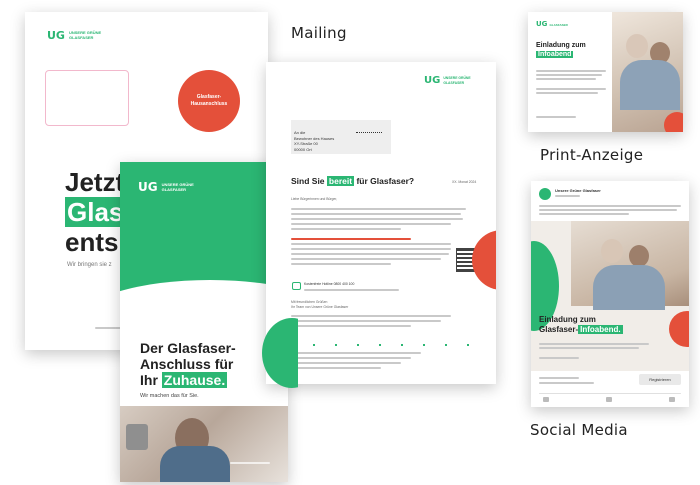 The width and height of the screenshot is (700, 485). Describe the element at coordinates (87, 98) in the screenshot. I see `address-window` at that location.